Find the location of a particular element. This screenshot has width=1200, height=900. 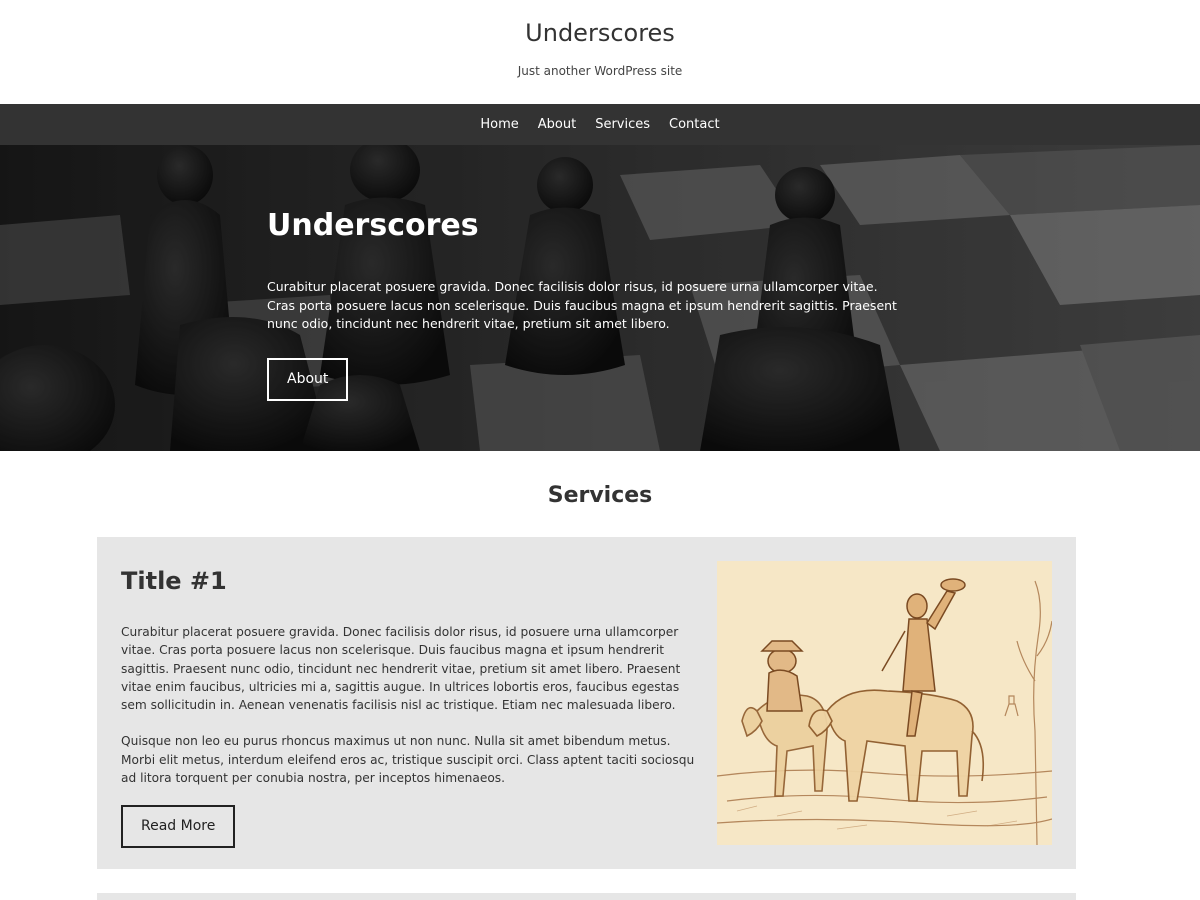

next-service-card is located at coordinates (586, 896).